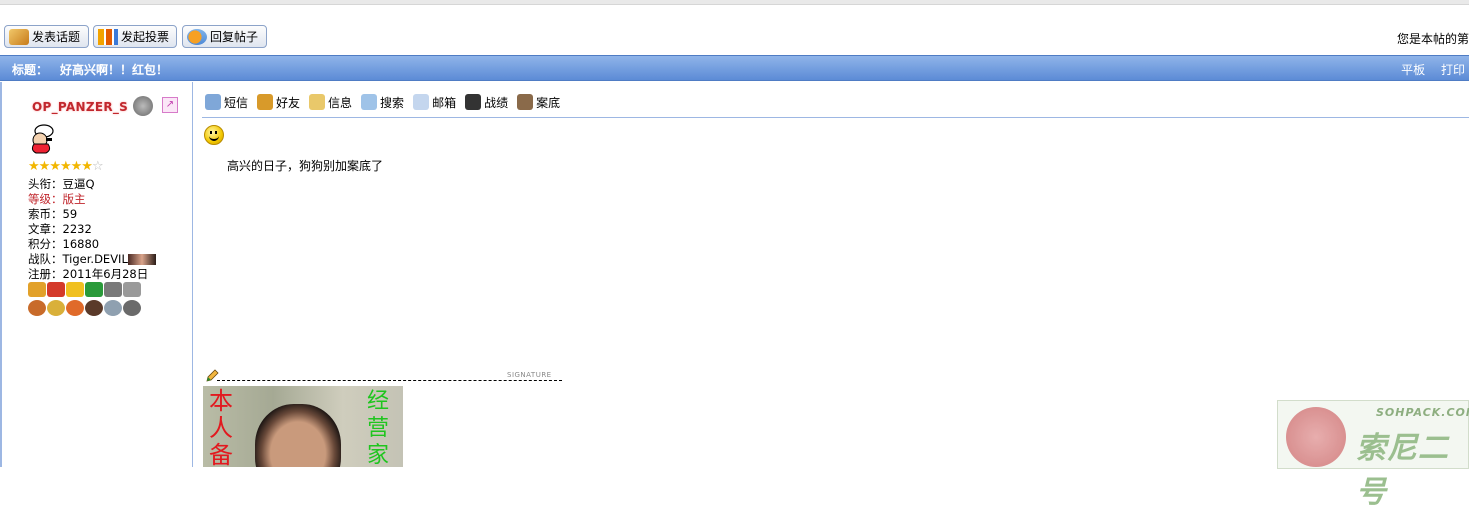  I want to click on reply-icon, so click(197, 36).